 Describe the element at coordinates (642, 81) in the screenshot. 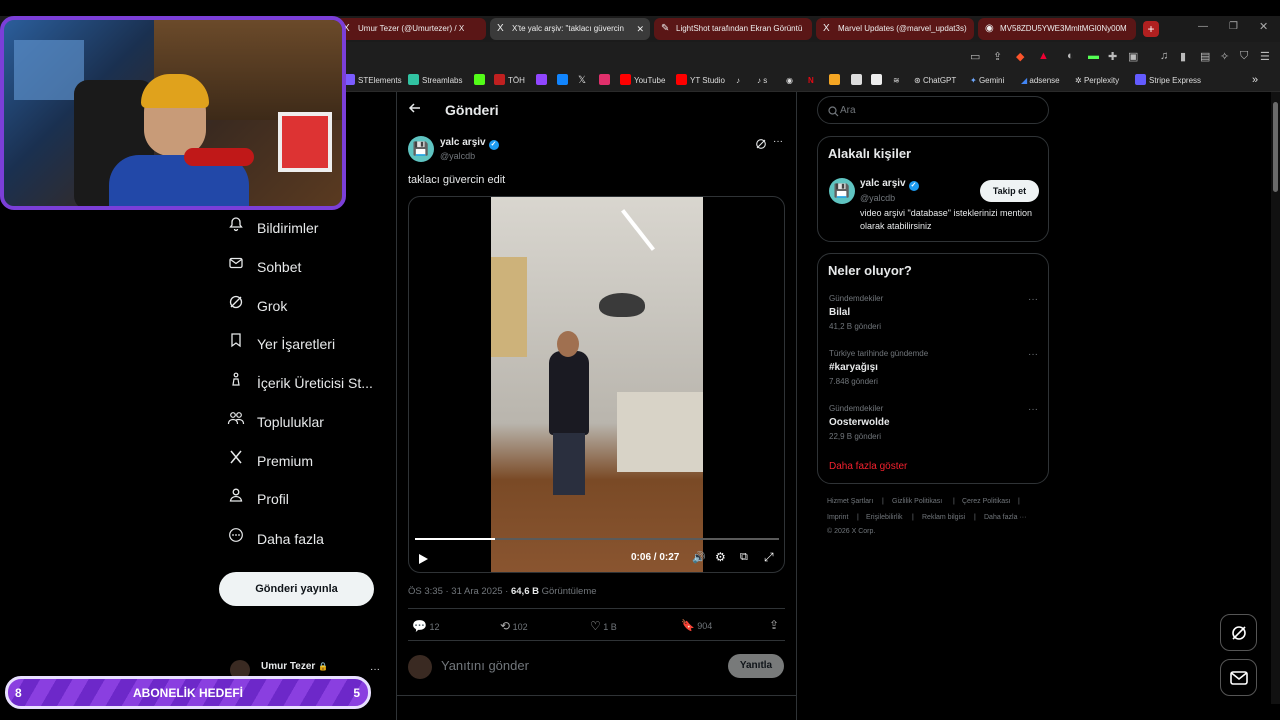

I see `bookmark-item: YouTube` at that location.